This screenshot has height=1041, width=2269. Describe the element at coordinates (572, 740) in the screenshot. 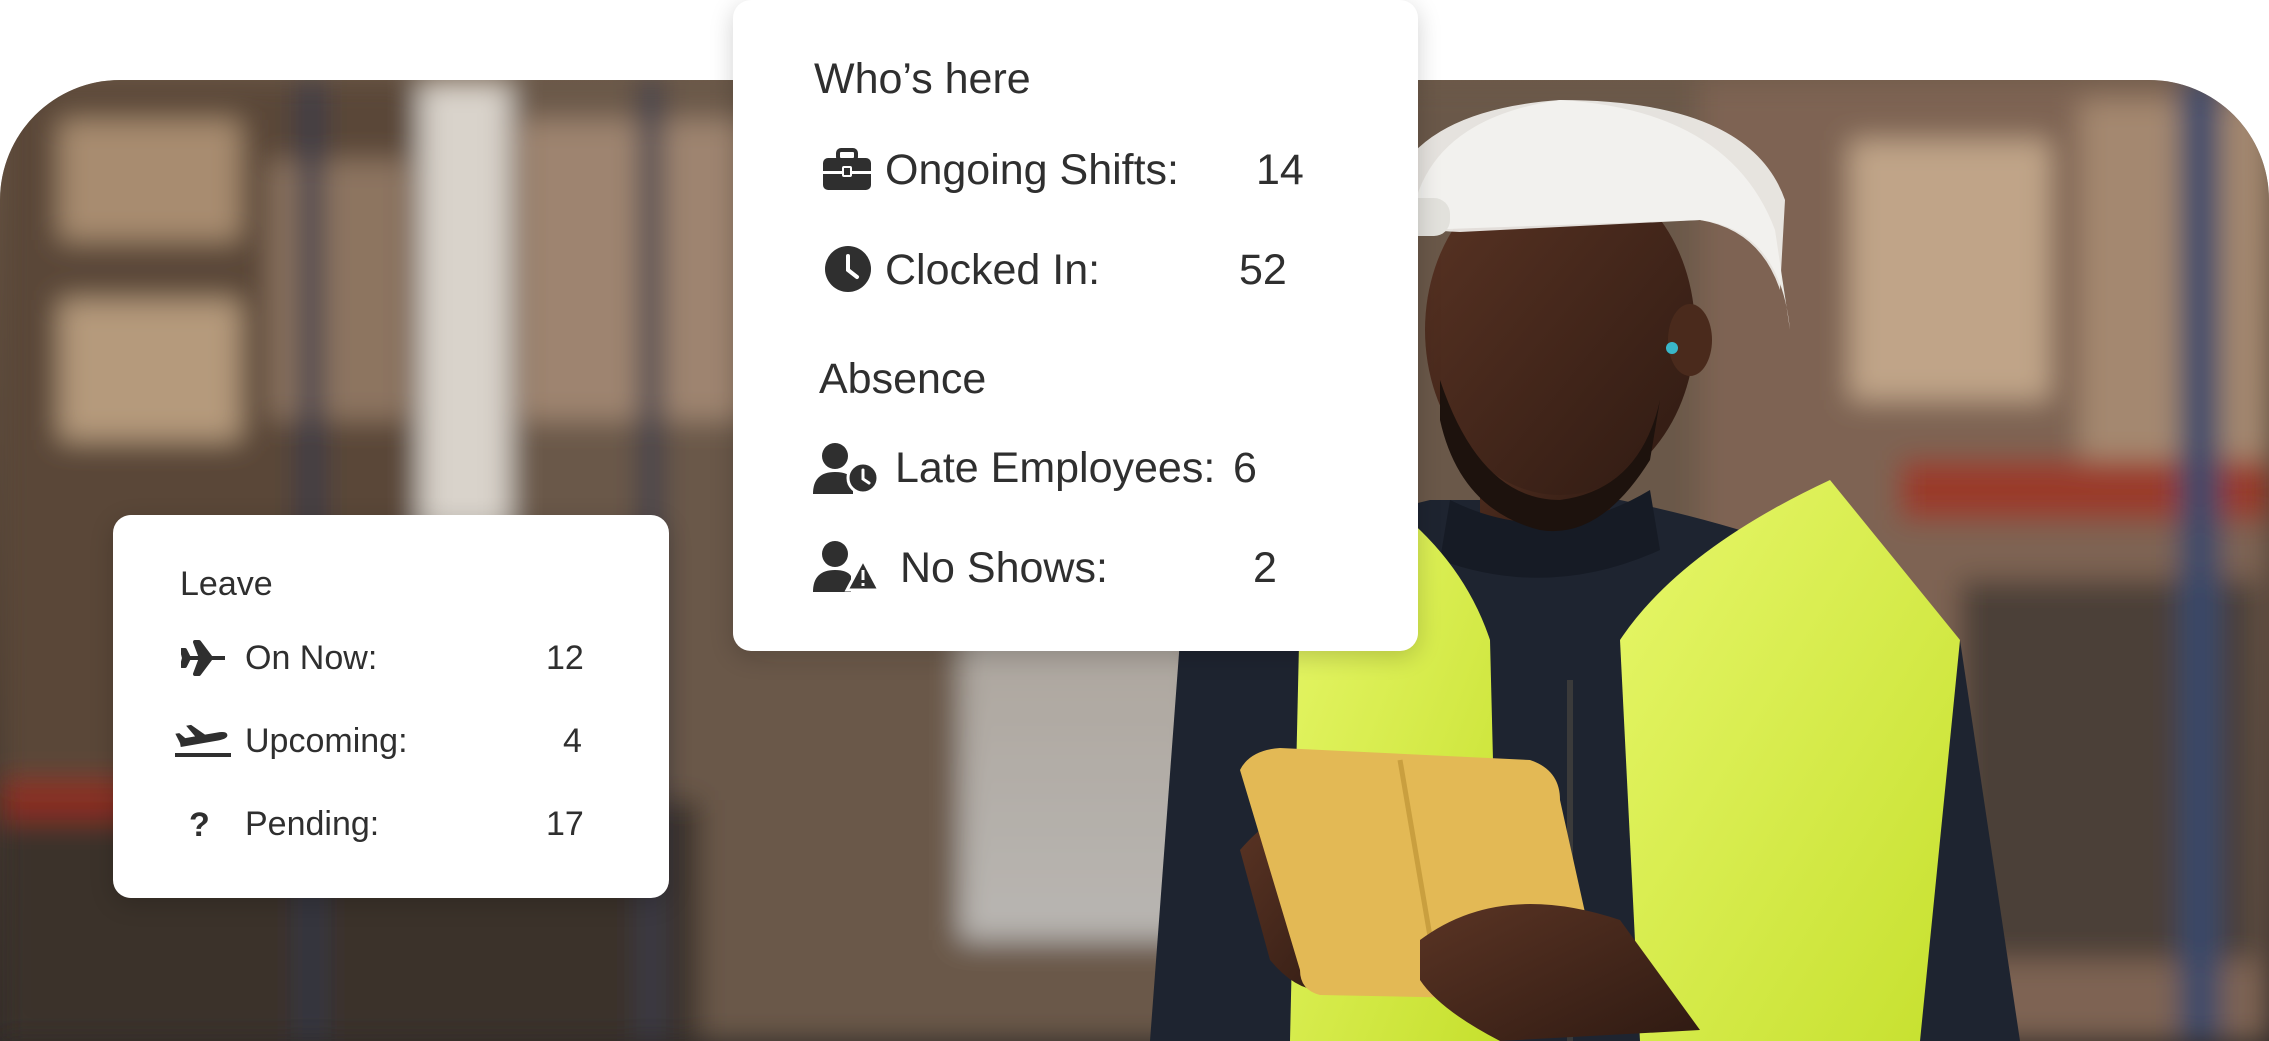

I see `upcoming-value: 4` at that location.